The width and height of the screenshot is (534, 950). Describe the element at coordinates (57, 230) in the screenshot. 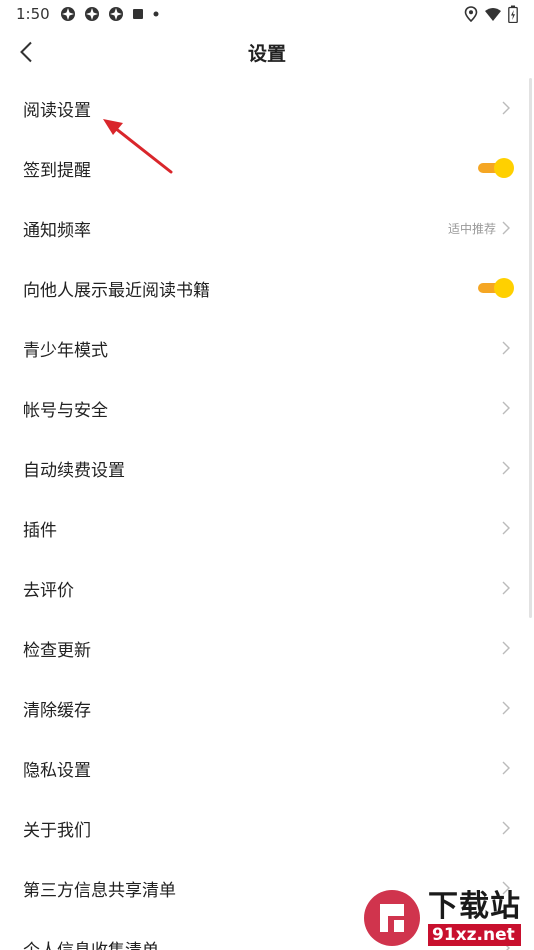

I see `setting-label: 通知频率` at that location.